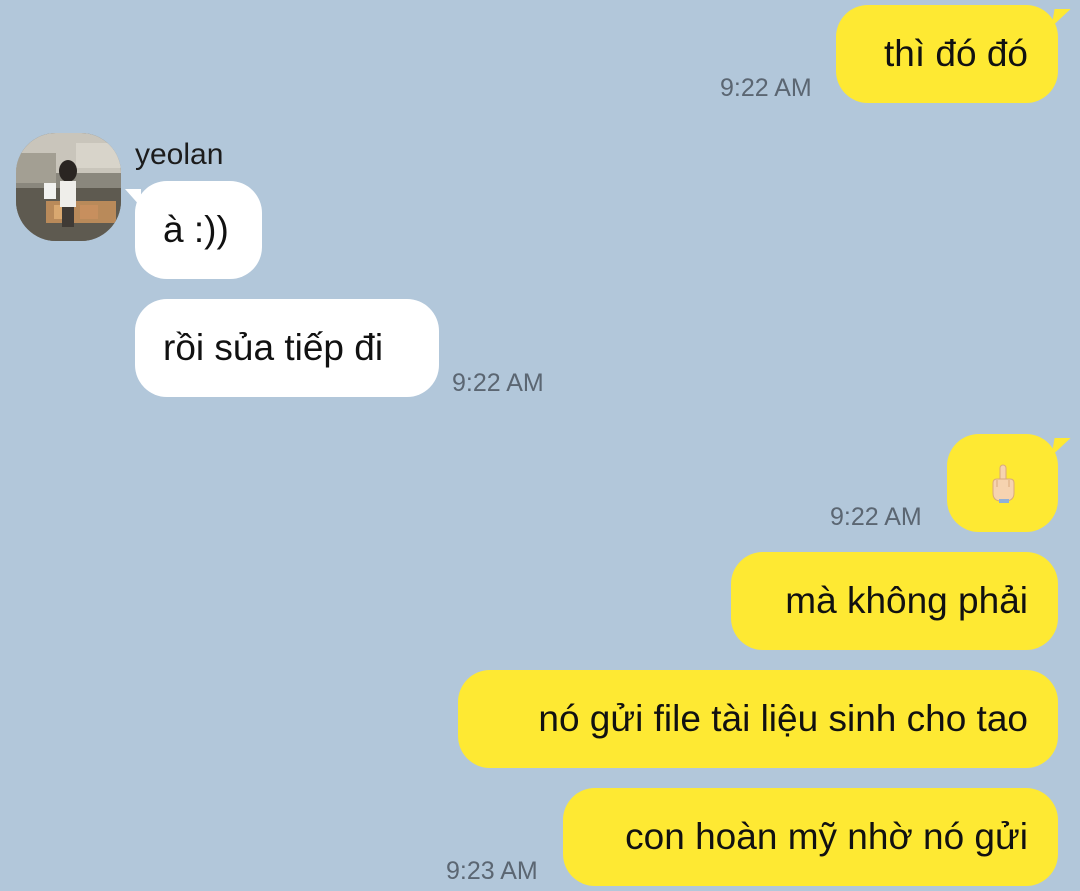 The image size is (1080, 891). I want to click on message-timestamp: 9:23 AM, so click(492, 871).